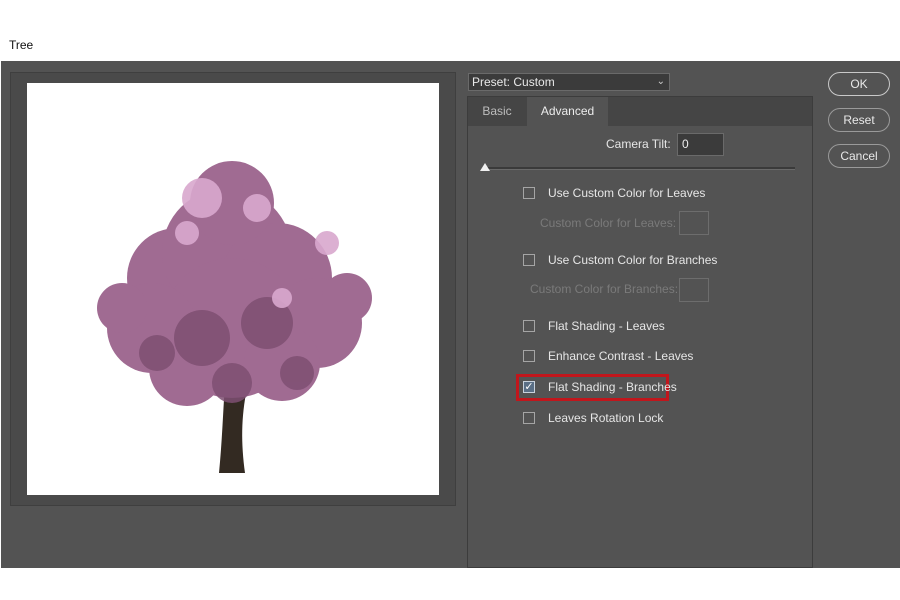  Describe the element at coordinates (485, 167) in the screenshot. I see `slider-thumb` at that location.